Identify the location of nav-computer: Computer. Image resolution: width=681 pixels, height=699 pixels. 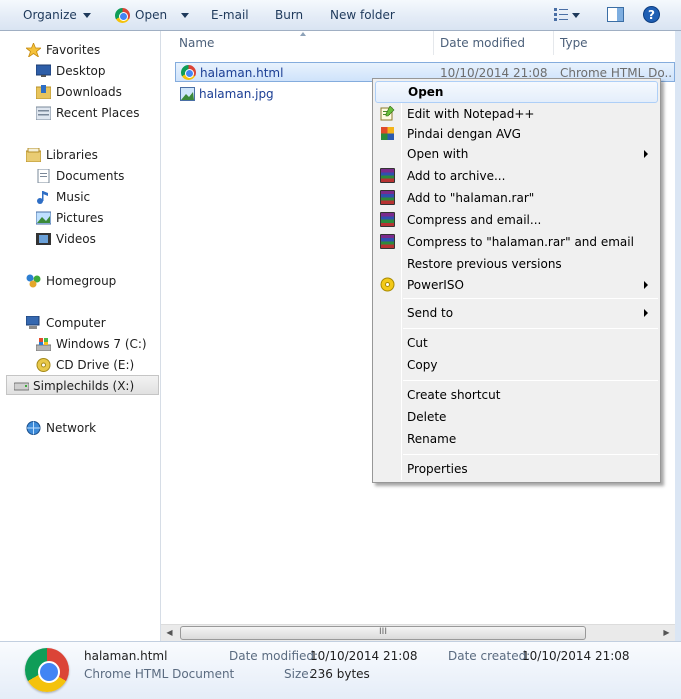
(66, 323).